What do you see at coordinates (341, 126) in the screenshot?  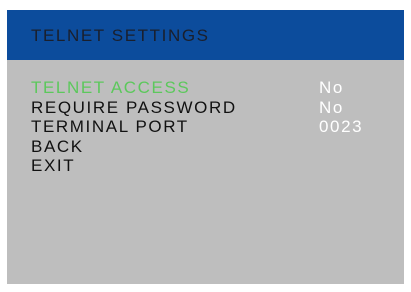 I see `menu-item-value: 0023` at bounding box center [341, 126].